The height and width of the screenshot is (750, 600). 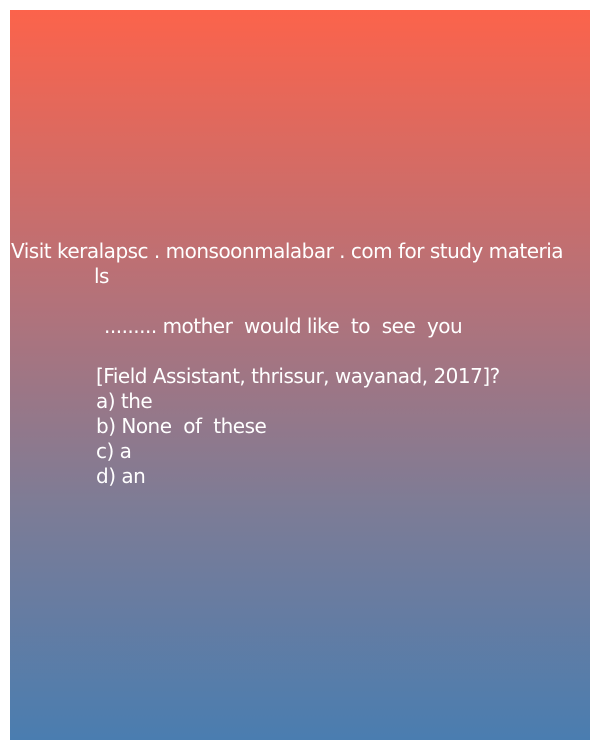 I want to click on option-a: a) the, so click(x=124, y=401).